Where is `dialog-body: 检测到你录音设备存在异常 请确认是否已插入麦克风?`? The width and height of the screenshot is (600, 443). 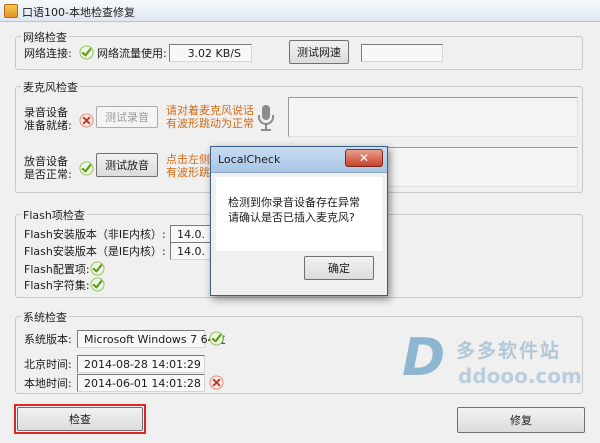
dialog-body: 检测到你录音设备存在异常 请确认是否已插入麦克风? is located at coordinates (299, 214).